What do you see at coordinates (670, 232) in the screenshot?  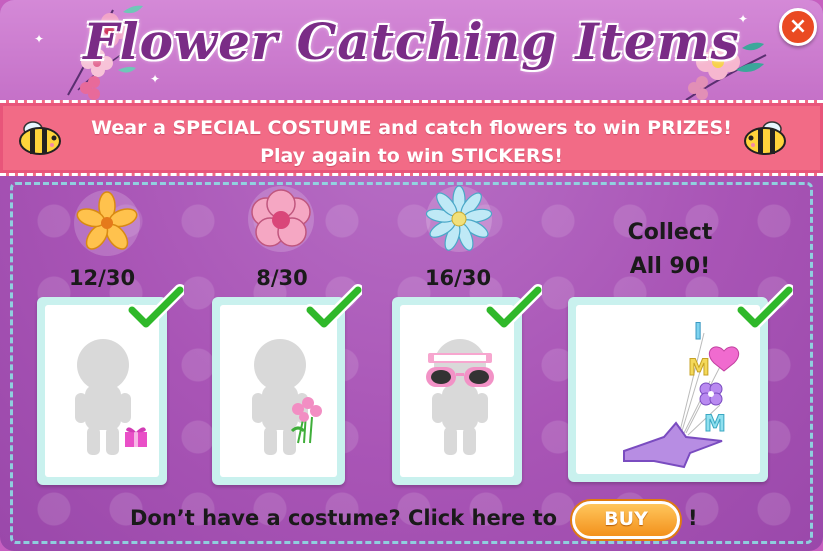 I see `collect-line-1: Collect` at bounding box center [670, 232].